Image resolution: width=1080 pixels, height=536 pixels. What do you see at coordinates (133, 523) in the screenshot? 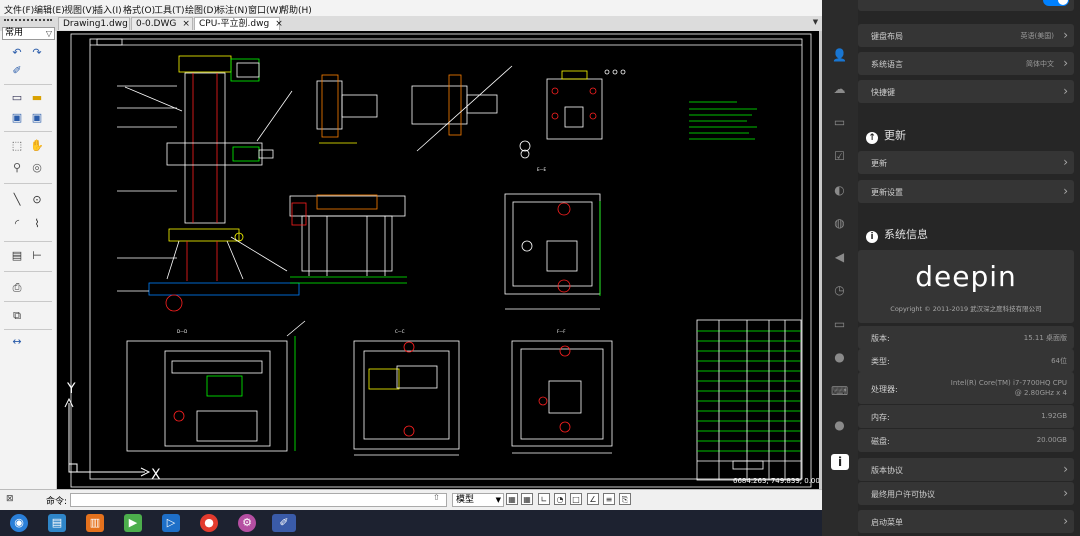
I see `terminal-icon: ▶` at bounding box center [133, 523].